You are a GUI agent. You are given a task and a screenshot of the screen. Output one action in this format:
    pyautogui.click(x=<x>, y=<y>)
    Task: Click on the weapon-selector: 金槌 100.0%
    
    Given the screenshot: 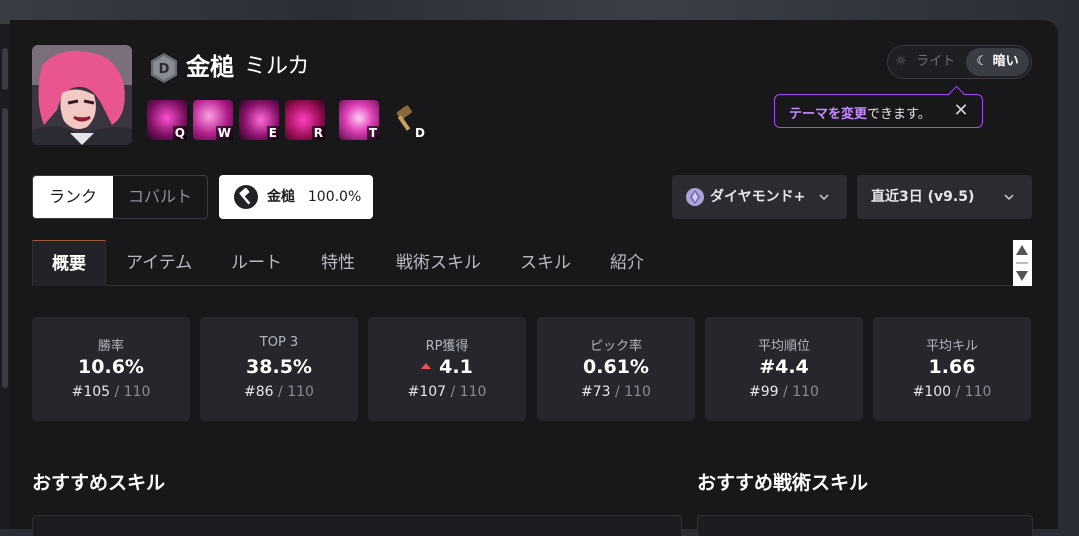 What is the action you would take?
    pyautogui.click(x=296, y=197)
    